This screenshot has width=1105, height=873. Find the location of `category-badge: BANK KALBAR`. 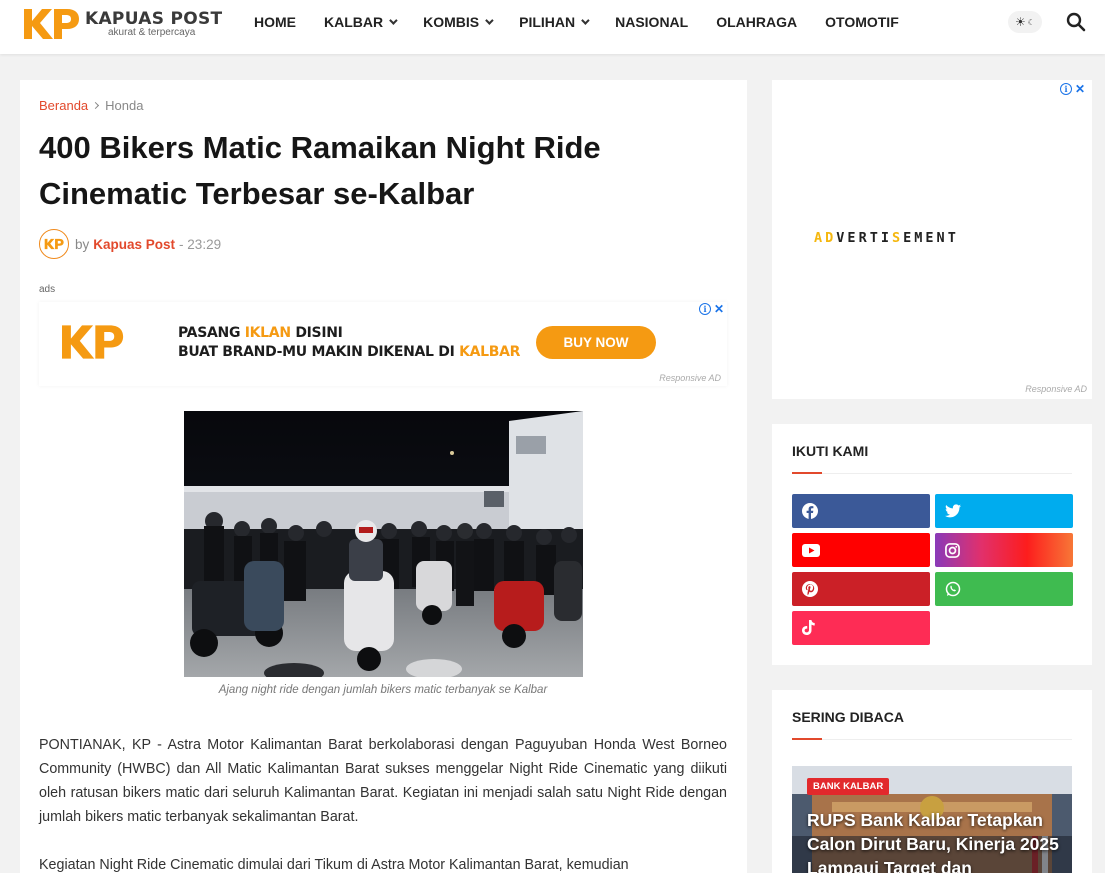

category-badge: BANK KALBAR is located at coordinates (848, 786).